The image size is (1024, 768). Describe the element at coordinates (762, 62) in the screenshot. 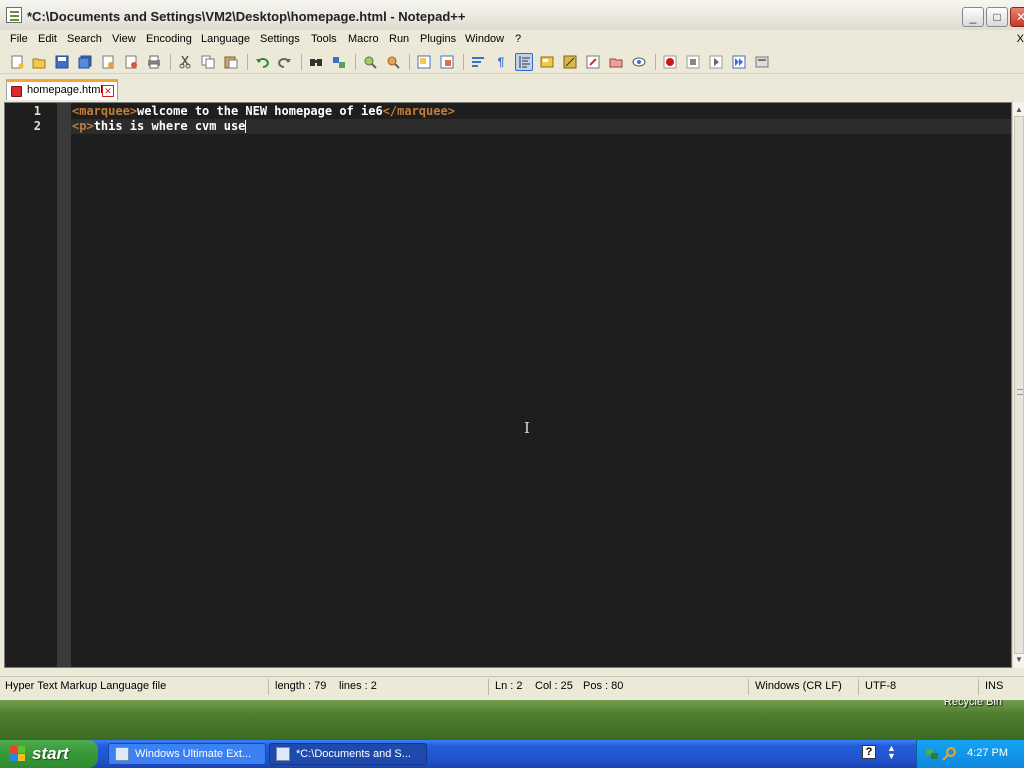

I see `save-macro-icon` at that location.